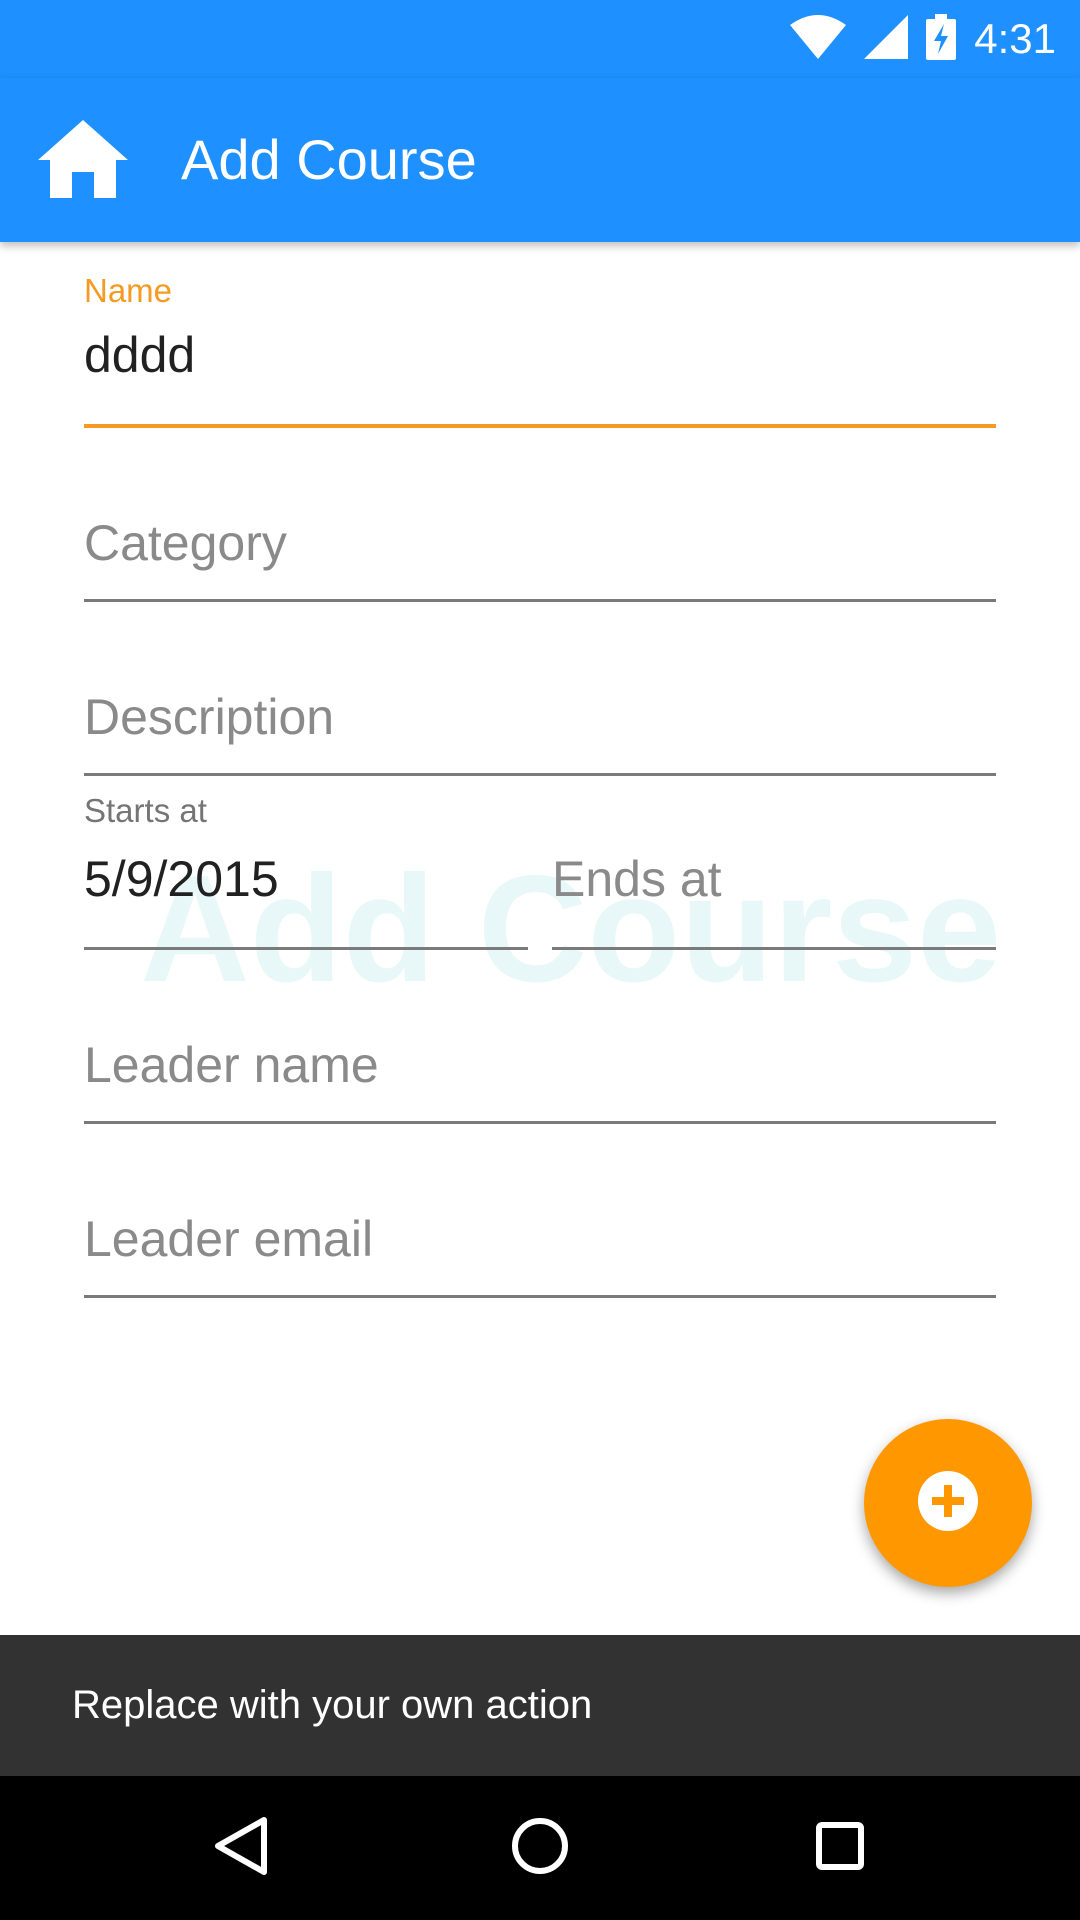 The image size is (1080, 1920). I want to click on starts-at-label: Starts at, so click(145, 810).